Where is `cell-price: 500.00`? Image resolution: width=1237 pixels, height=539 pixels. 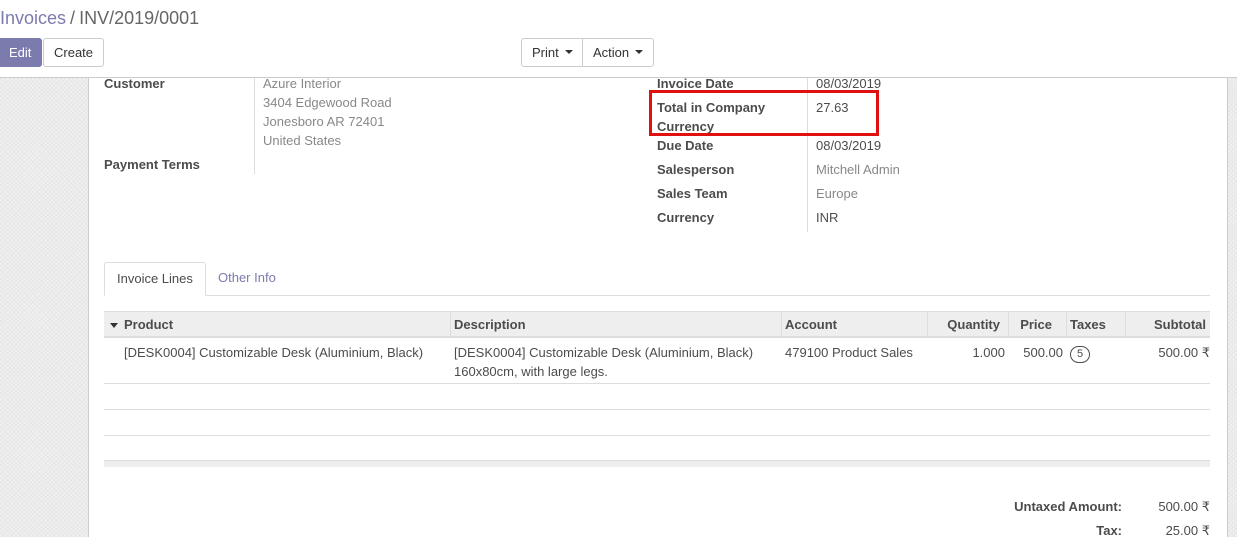 cell-price: 500.00 is located at coordinates (1043, 352).